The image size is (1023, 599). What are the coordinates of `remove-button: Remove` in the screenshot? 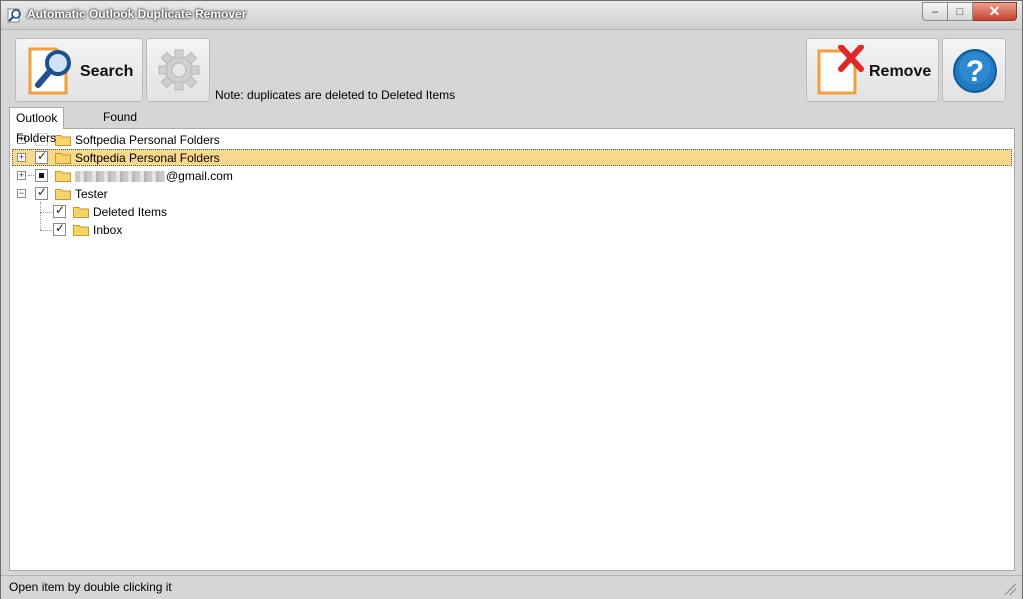 It's located at (872, 70).